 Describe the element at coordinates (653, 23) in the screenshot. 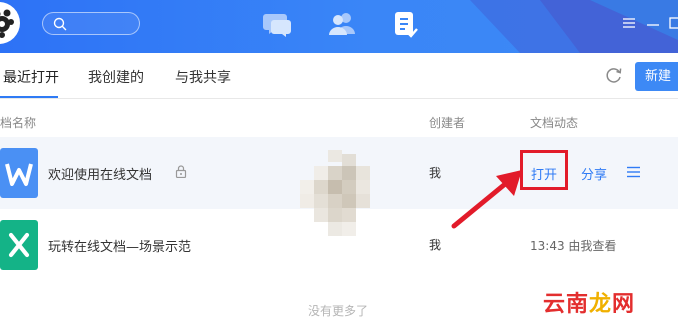

I see `minimize-icon` at that location.